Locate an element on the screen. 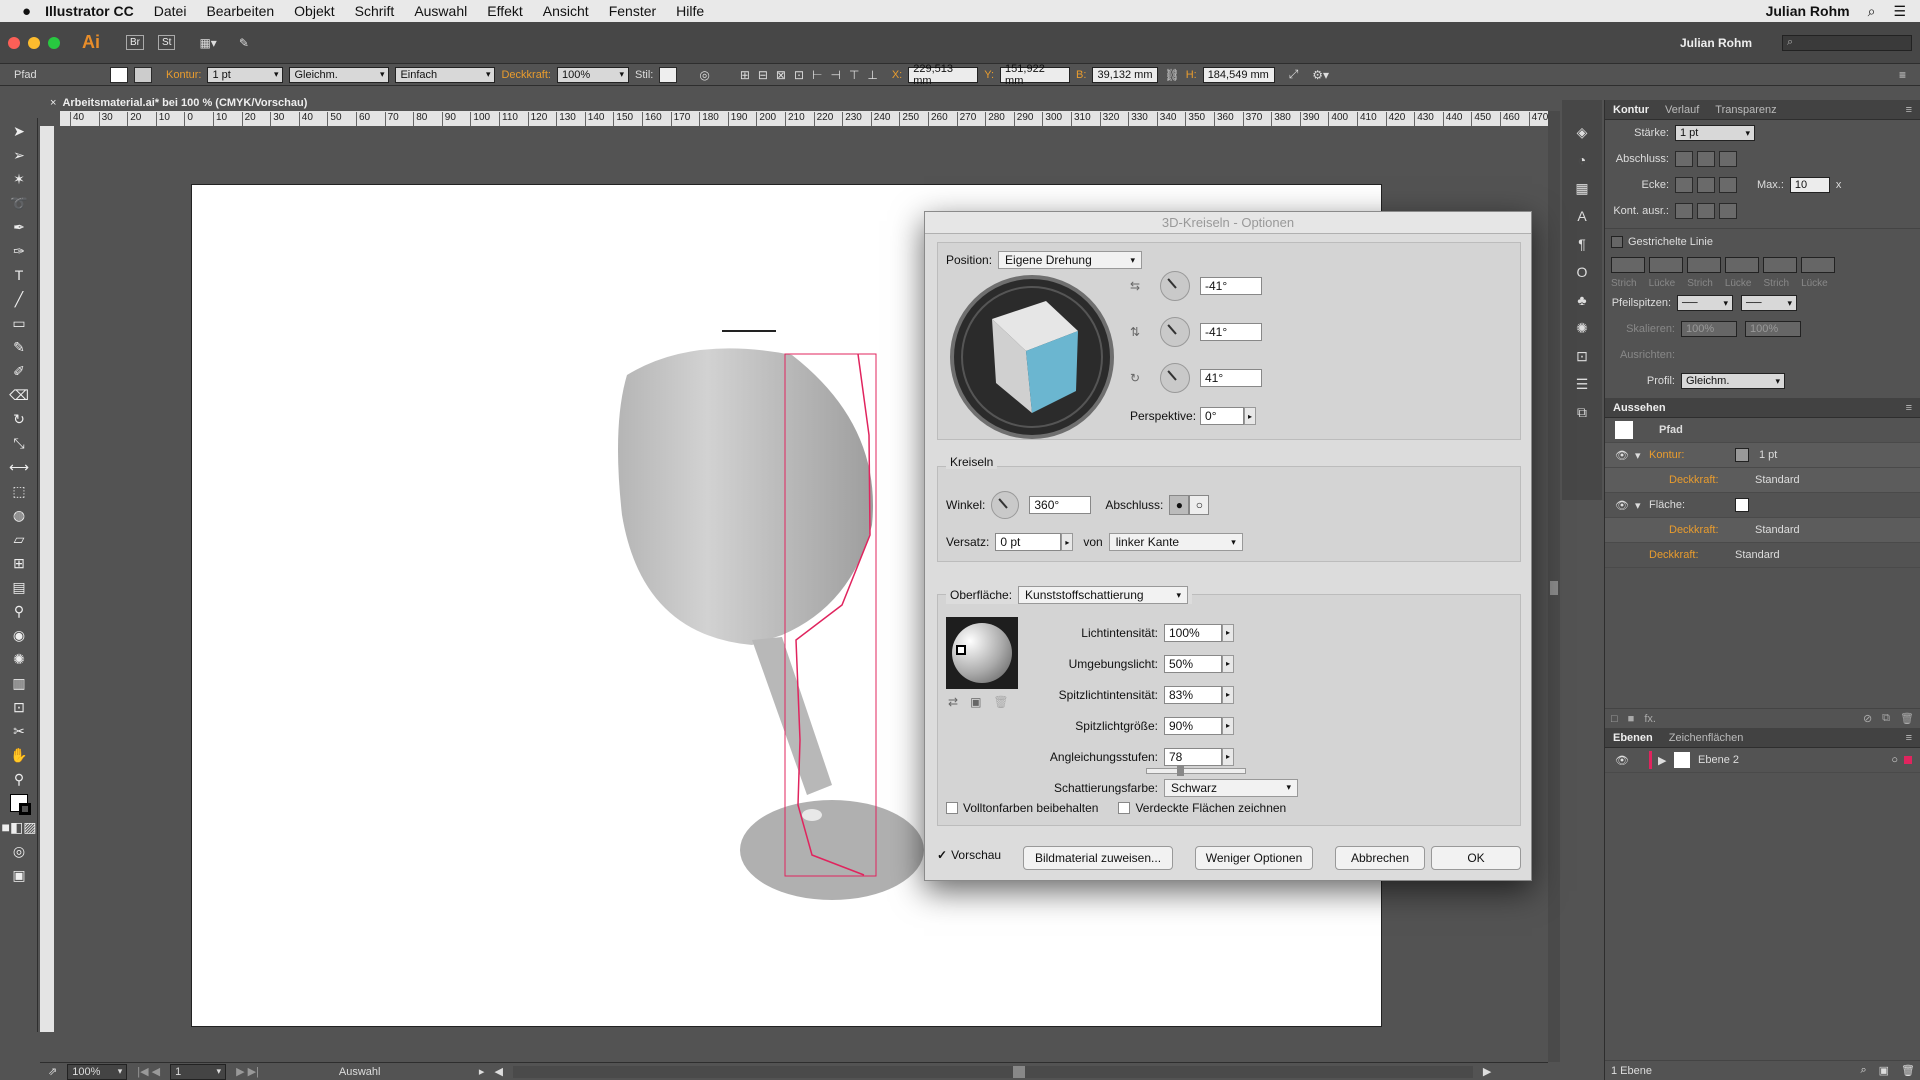 This screenshot has height=1080, width=1920. highlight-intensity-arrow: ▸ is located at coordinates (1228, 694).